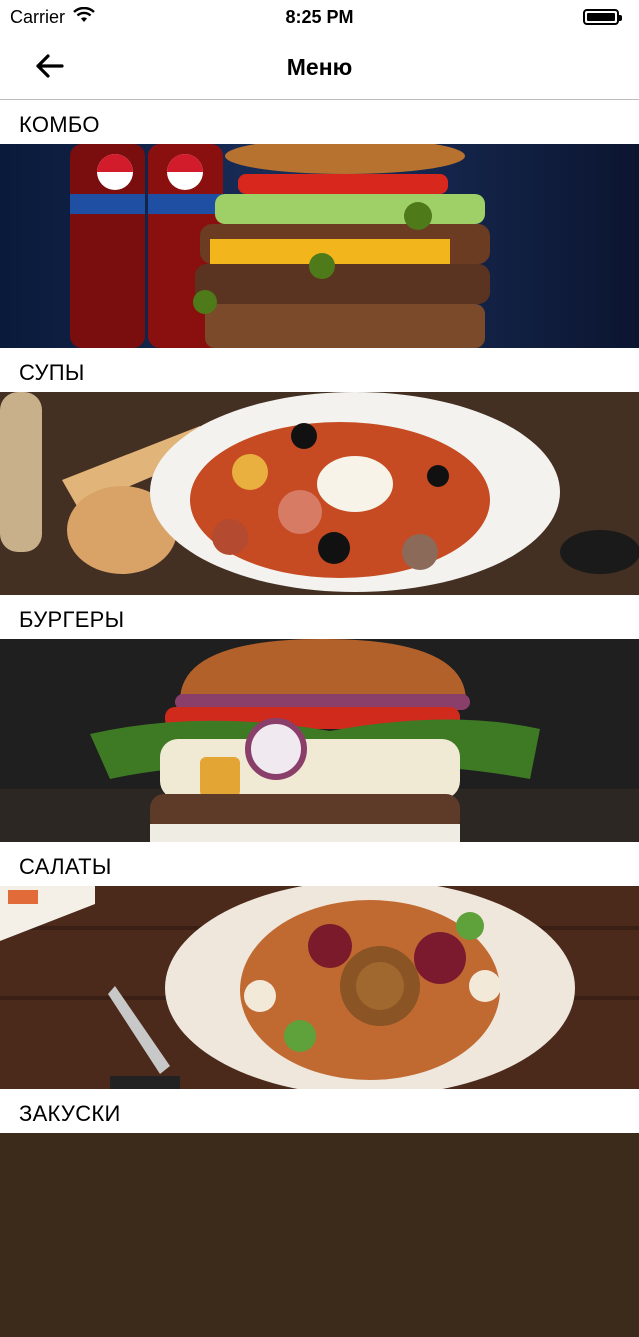 The width and height of the screenshot is (639, 1337). I want to click on status-bar: Carrier 8:25 PM, so click(319, 17).